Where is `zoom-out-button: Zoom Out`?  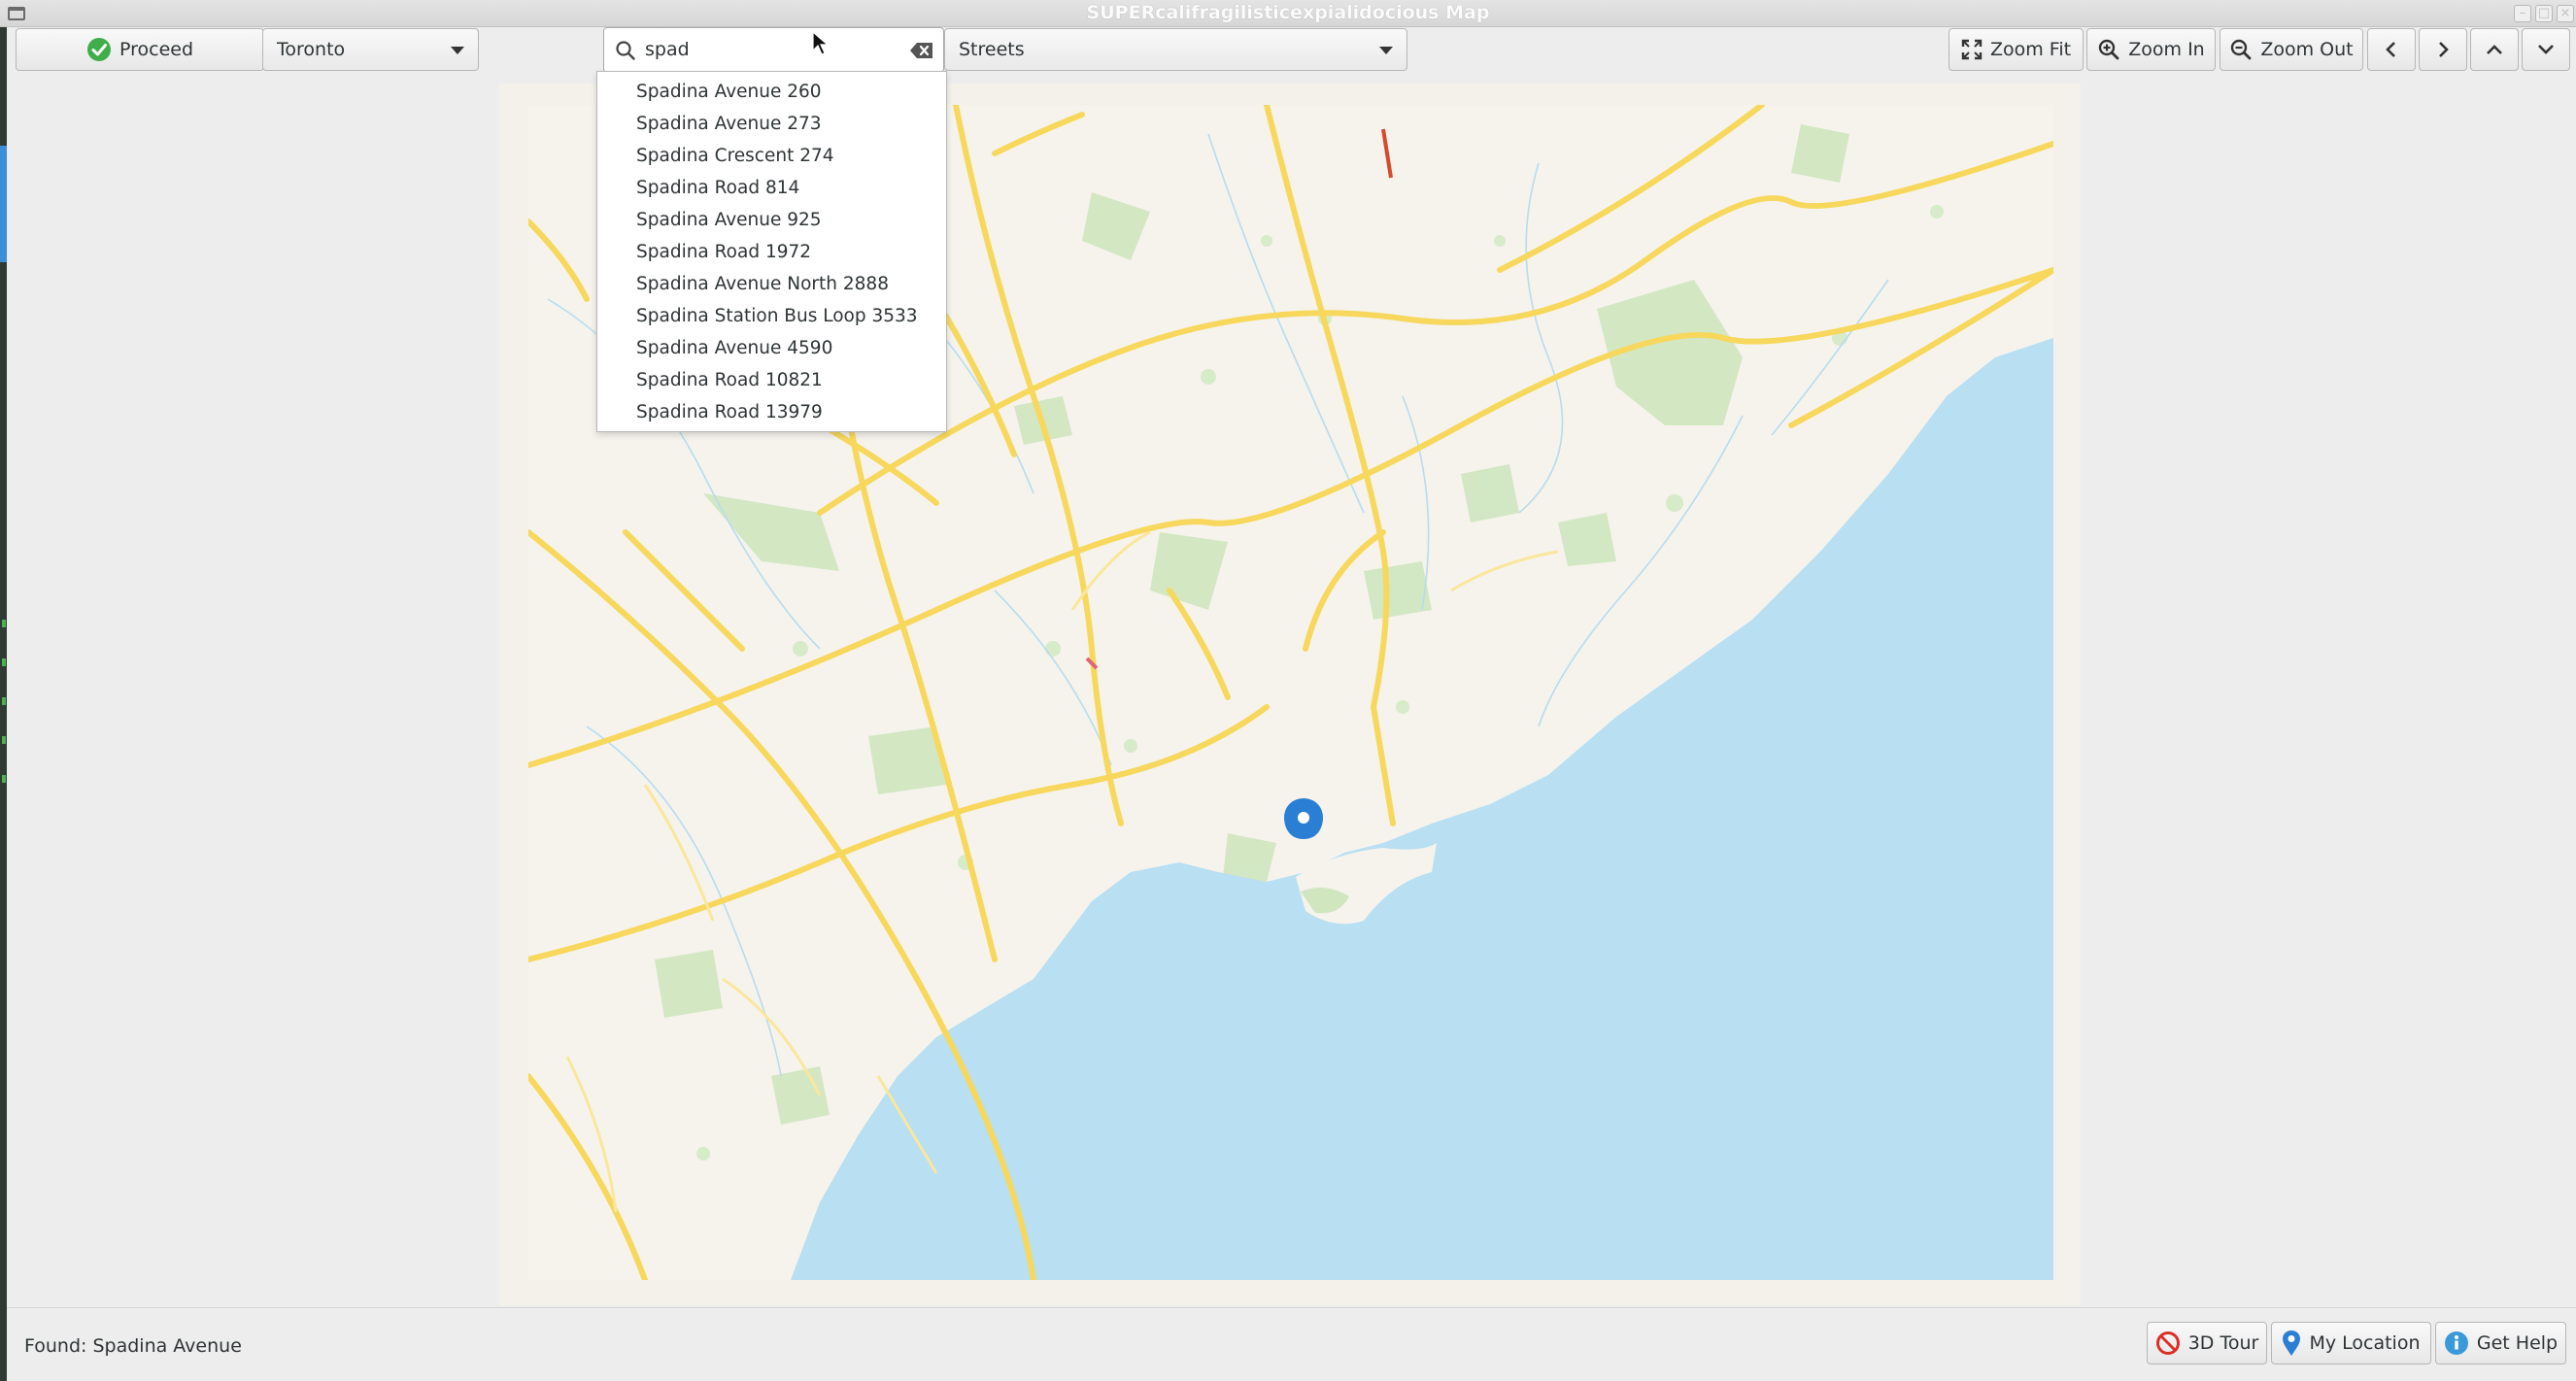 zoom-out-button: Zoom Out is located at coordinates (2291, 49).